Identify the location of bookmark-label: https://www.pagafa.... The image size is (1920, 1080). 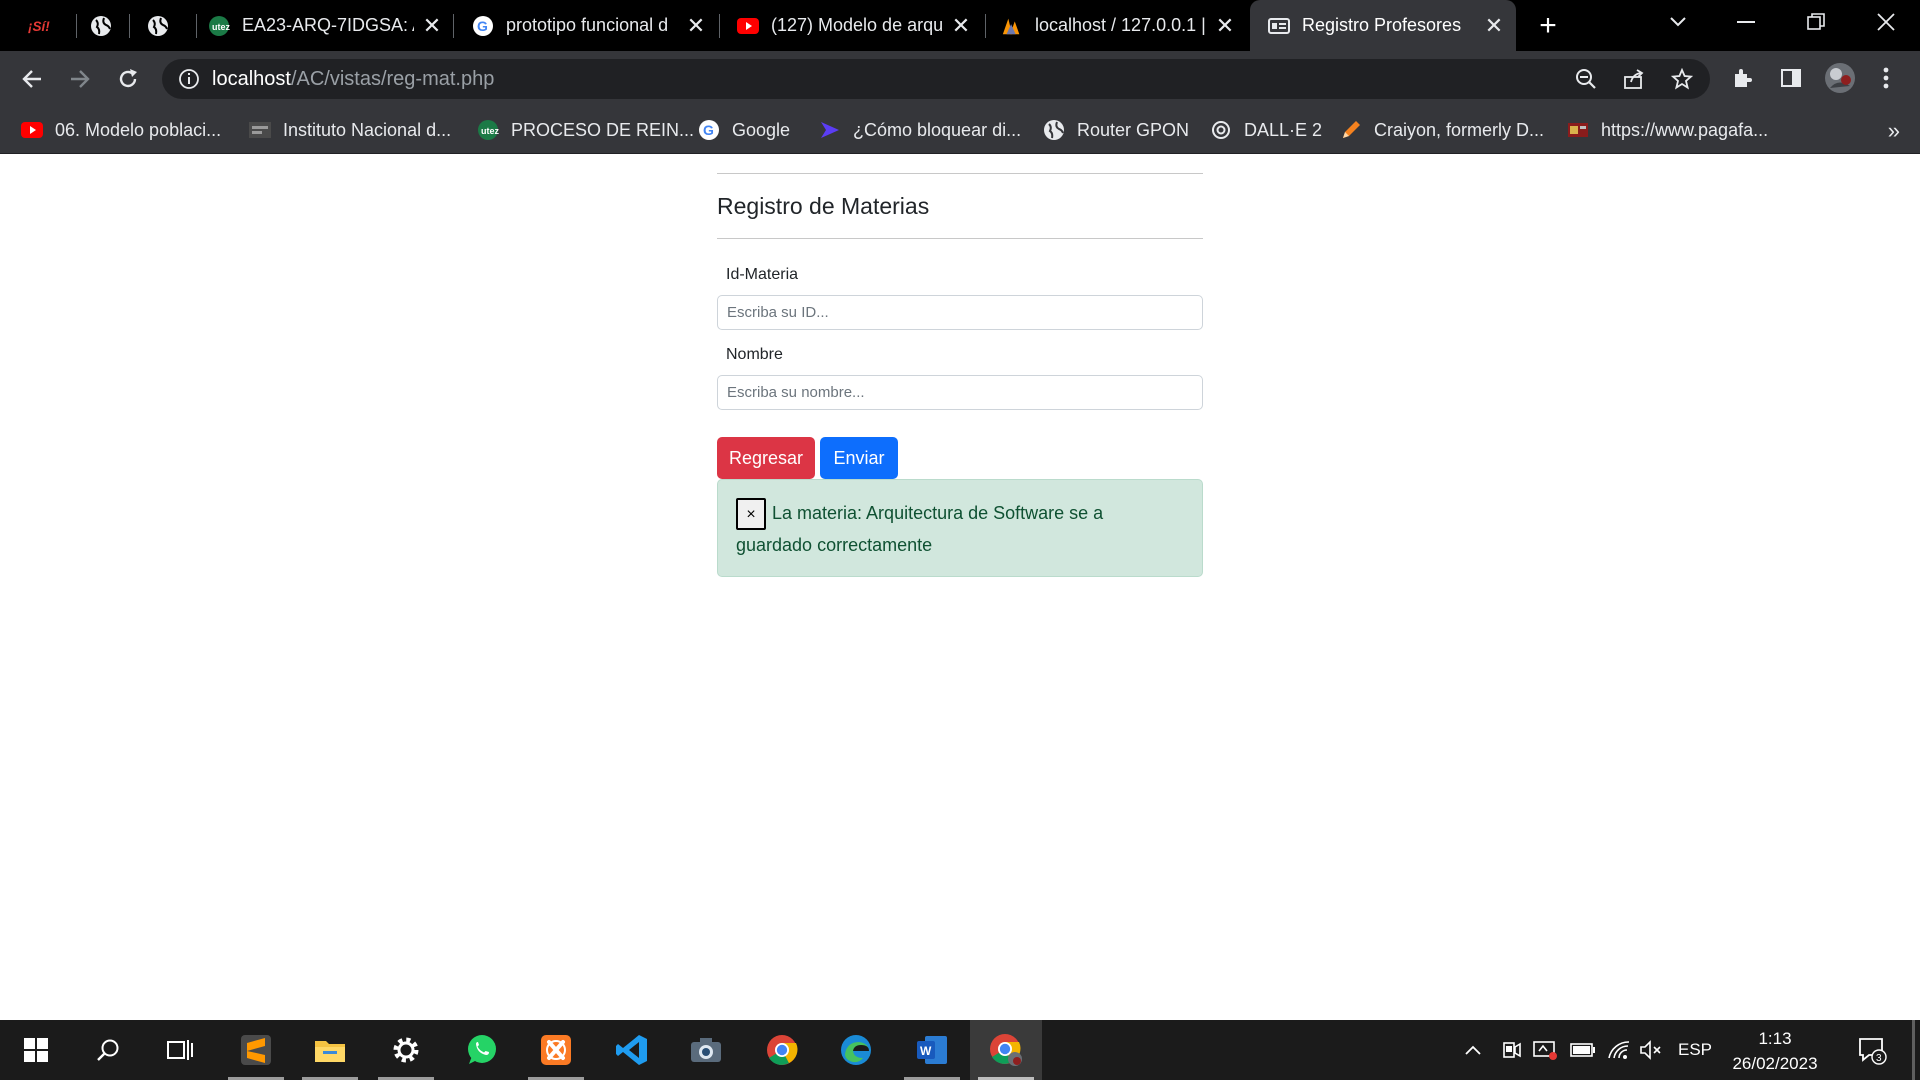
(1685, 129).